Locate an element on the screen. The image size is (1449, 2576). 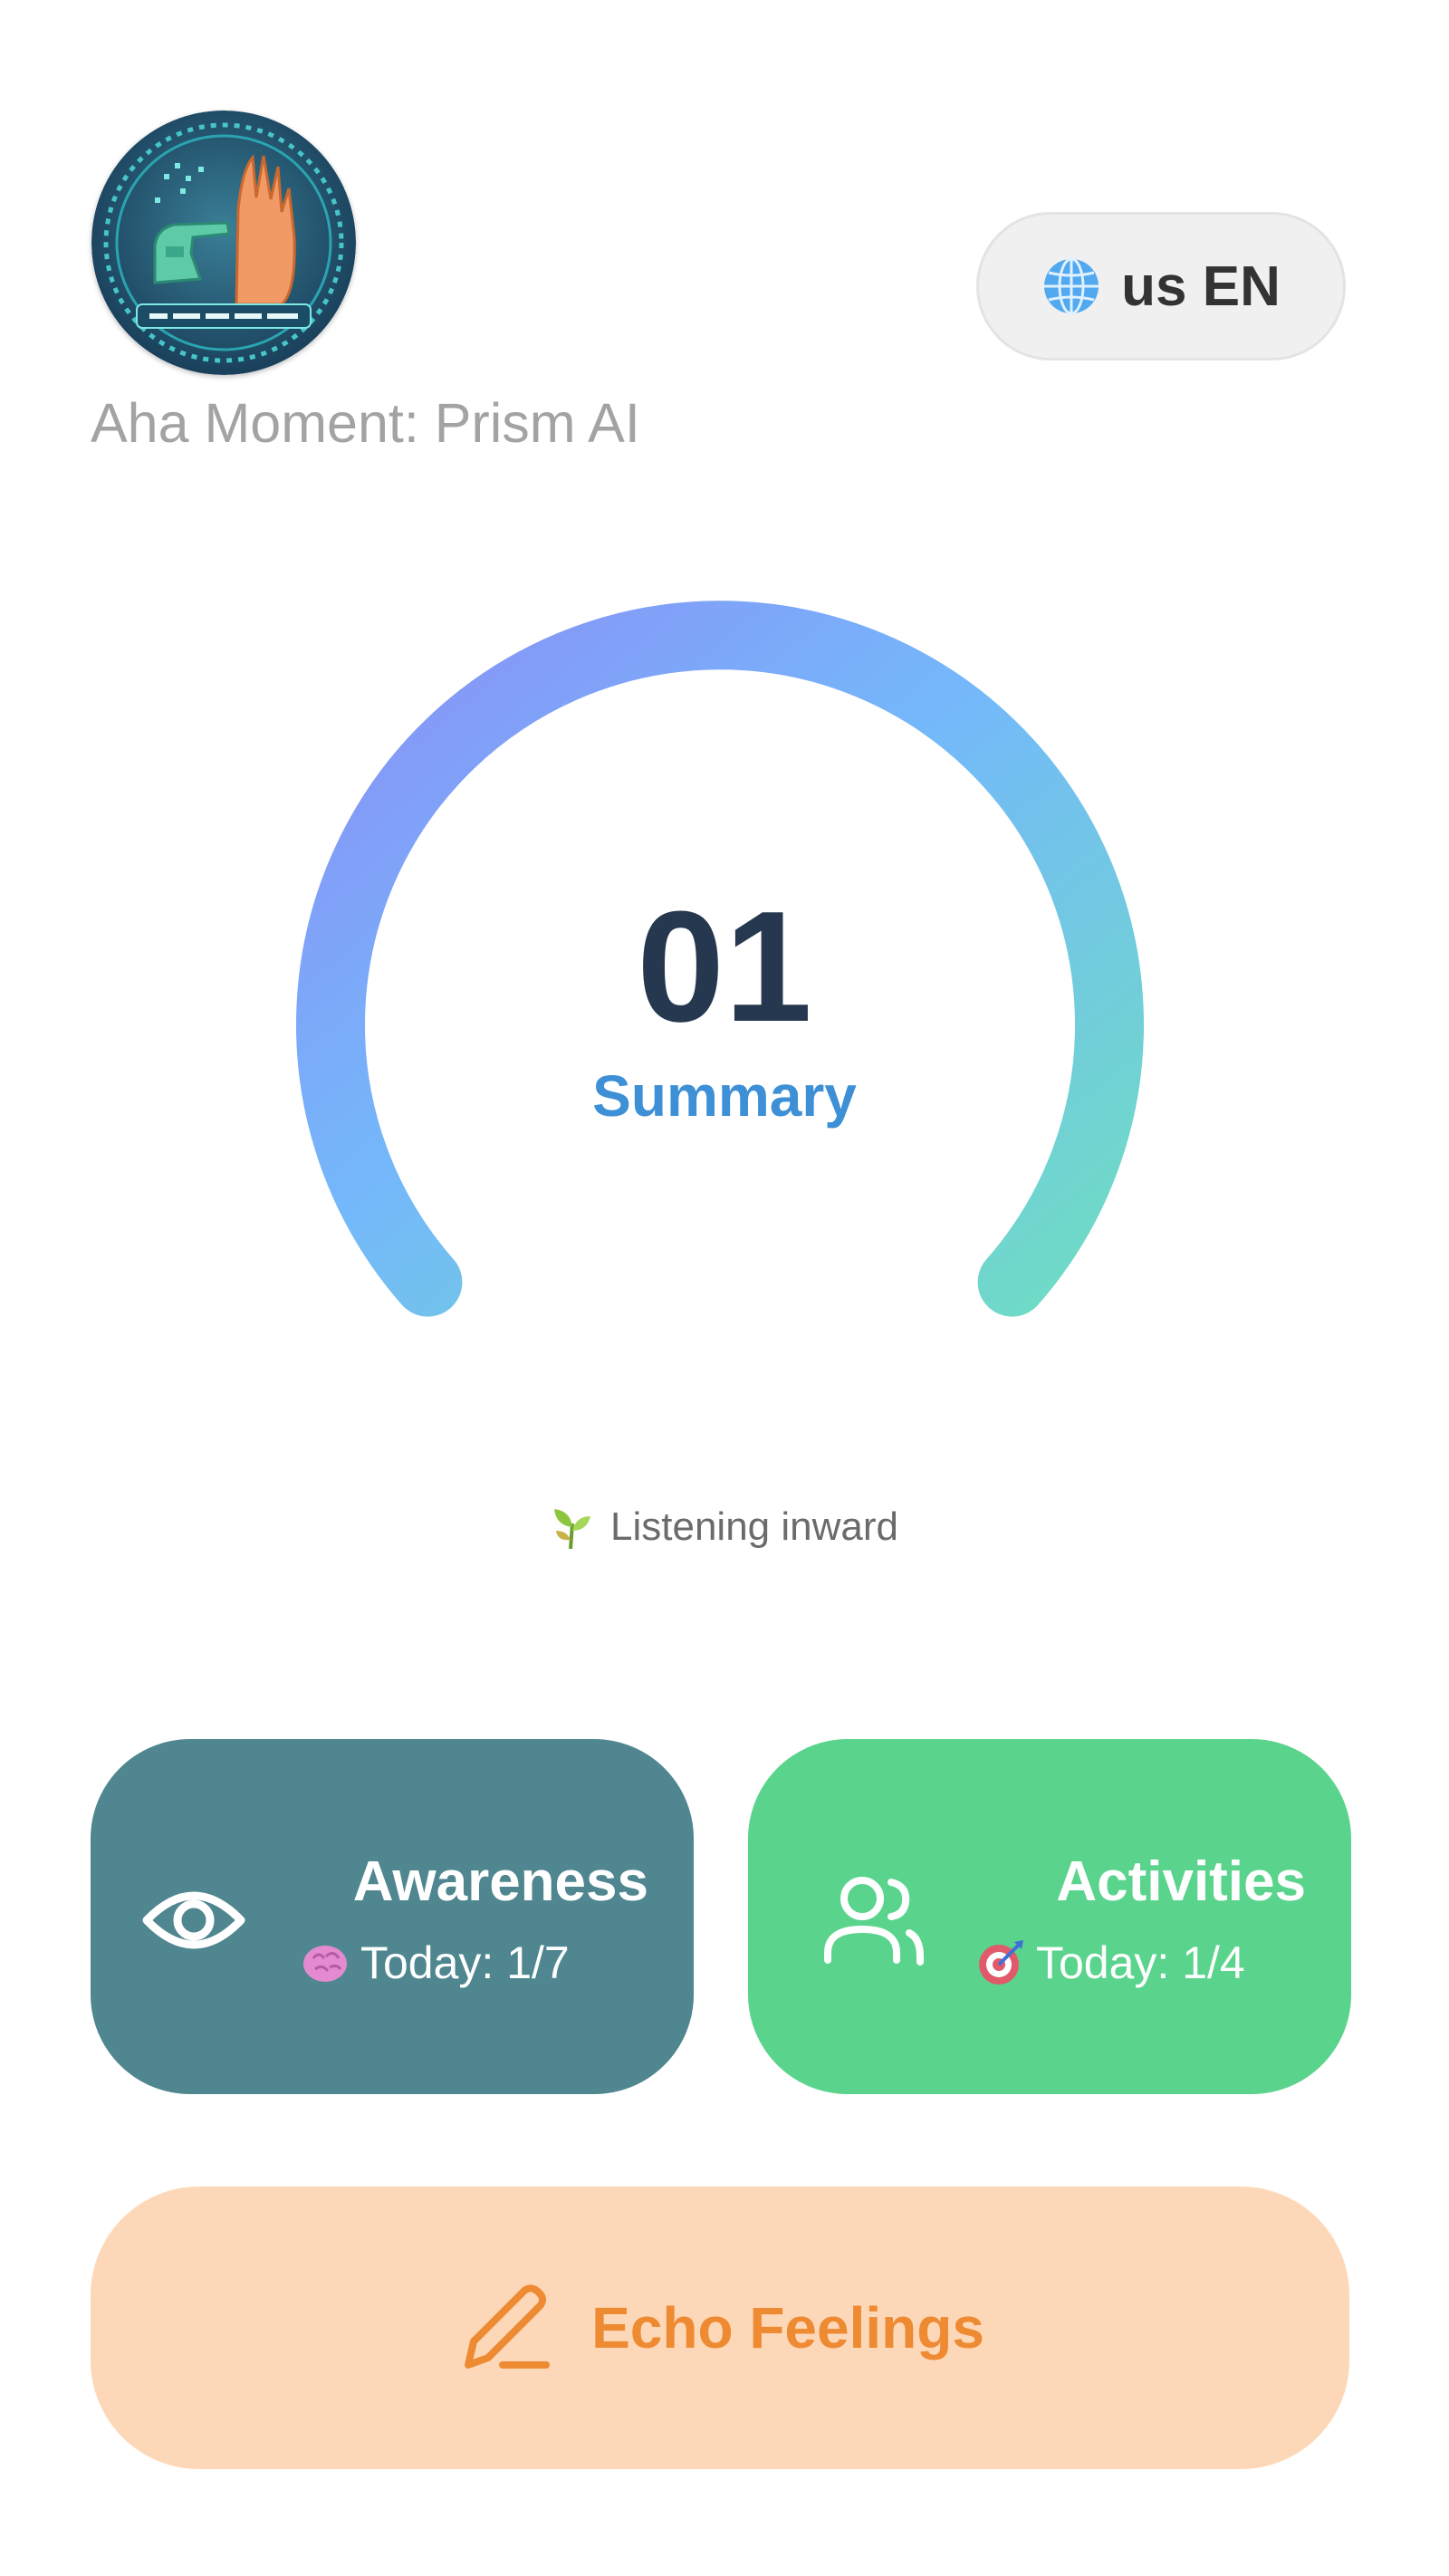
status-line: Listening inward is located at coordinates (724, 1527).